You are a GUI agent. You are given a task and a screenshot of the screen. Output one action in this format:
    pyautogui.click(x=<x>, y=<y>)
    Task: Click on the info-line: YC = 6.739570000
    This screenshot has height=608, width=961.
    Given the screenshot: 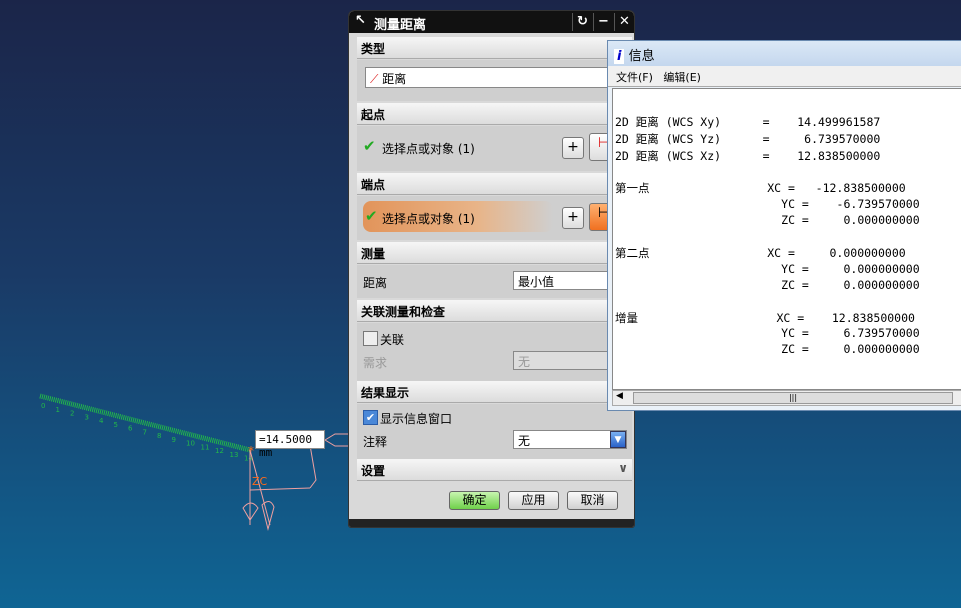 What is the action you would take?
    pyautogui.click(x=767, y=333)
    